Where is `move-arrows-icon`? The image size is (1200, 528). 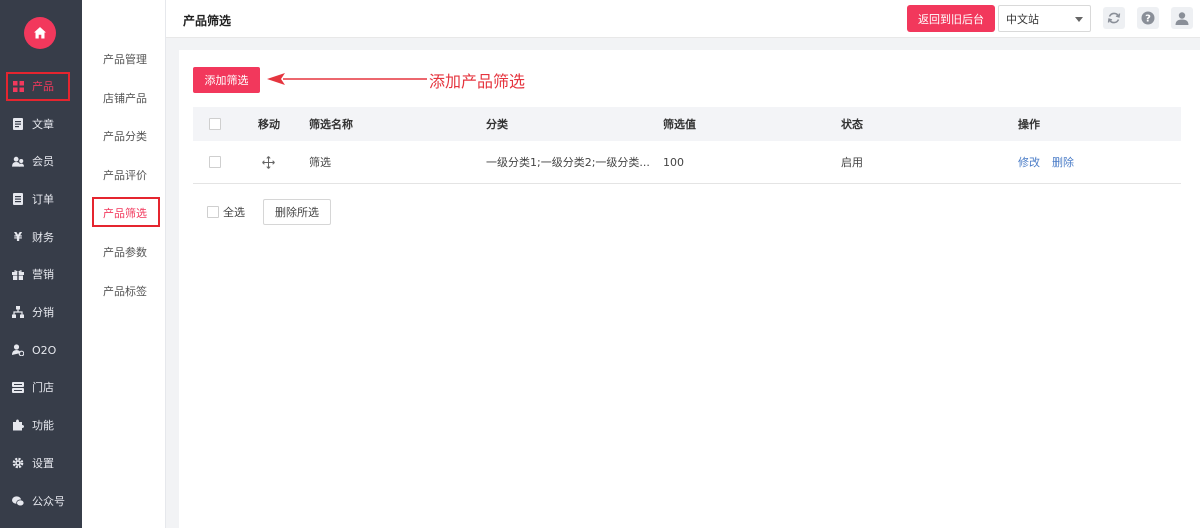
move-arrows-icon is located at coordinates (268, 162).